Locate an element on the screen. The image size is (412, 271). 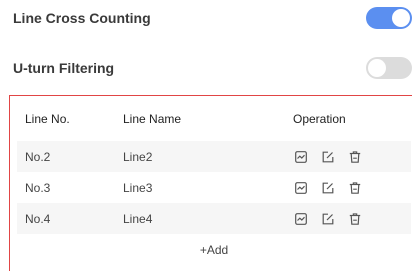
u-turn-filtering-row: U-turn Filtering is located at coordinates (212, 68).